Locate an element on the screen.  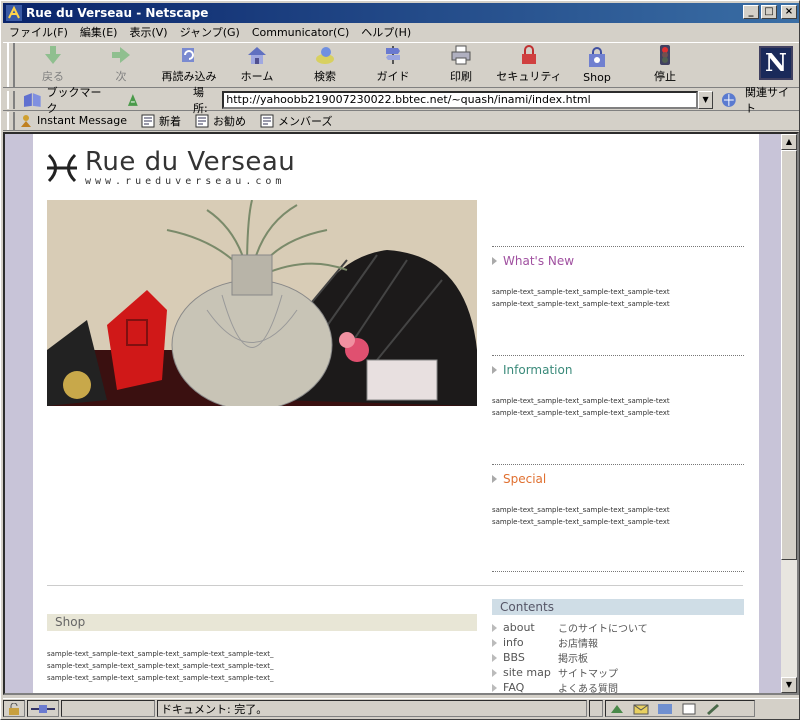
information-title: Information is located at coordinates (538, 370).